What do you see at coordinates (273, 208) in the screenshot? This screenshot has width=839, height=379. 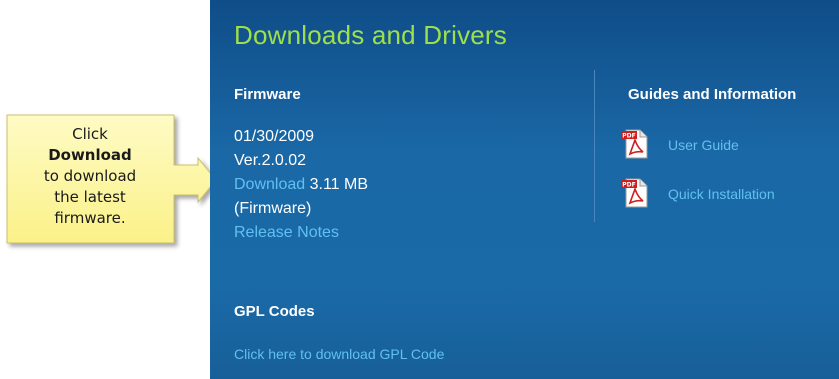 I see `firmware-type: (Firmware)` at bounding box center [273, 208].